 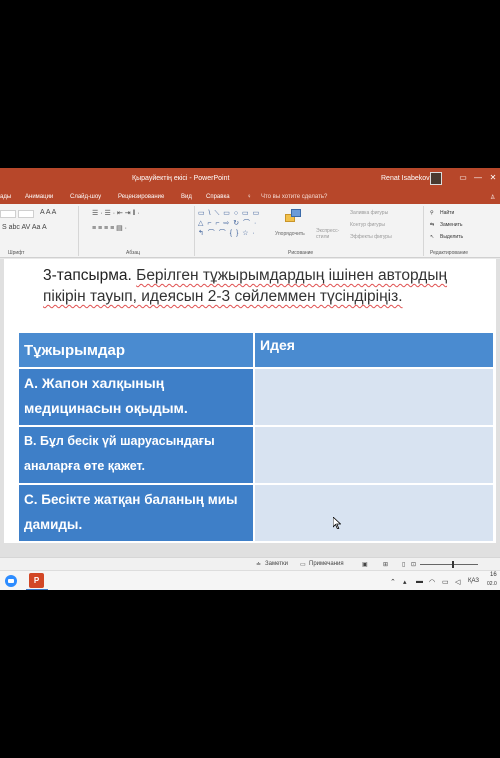 What do you see at coordinates (301, 253) in the screenshot?
I see `group-drawing-label: Рисование` at bounding box center [301, 253].